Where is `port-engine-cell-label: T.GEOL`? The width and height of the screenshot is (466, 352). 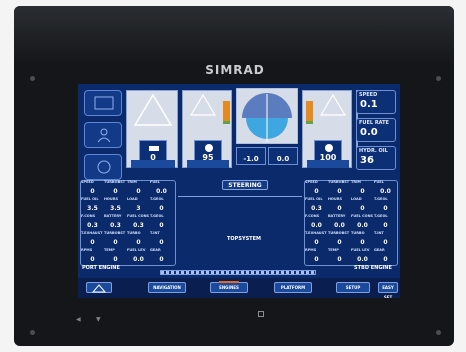 port-engine-cell-label: T.GEOL is located at coordinates (157, 216).